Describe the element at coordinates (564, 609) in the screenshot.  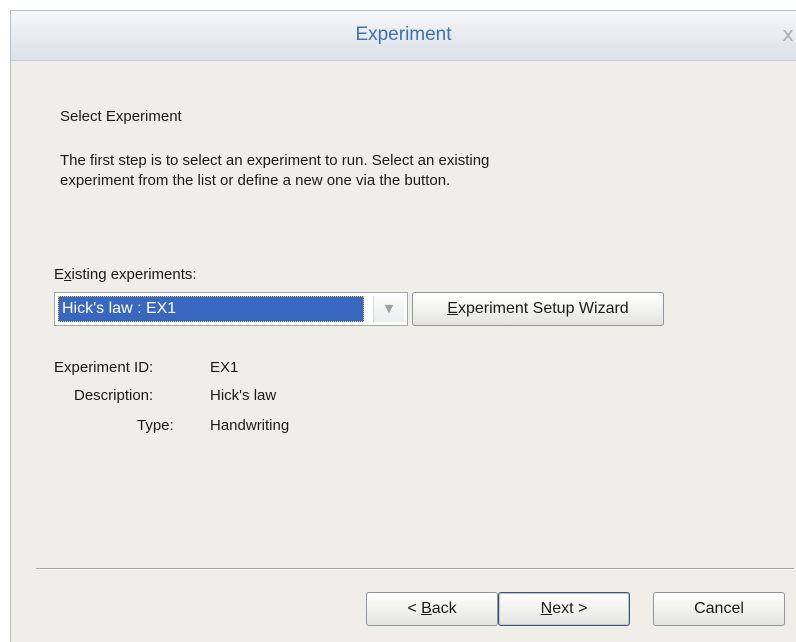
I see `next-button: Next >` at that location.